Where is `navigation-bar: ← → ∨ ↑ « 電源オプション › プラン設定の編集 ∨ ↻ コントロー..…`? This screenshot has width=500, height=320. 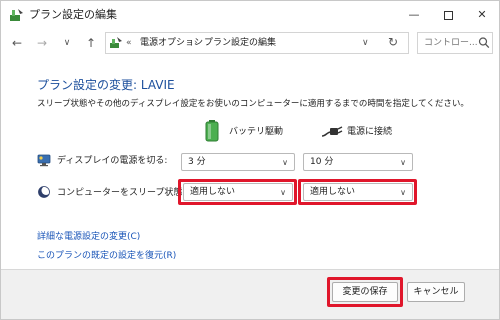 navigation-bar: ← → ∨ ↑ « 電源オプション › プラン設定の編集 ∨ ↻ コントロー..… is located at coordinates (250, 44).